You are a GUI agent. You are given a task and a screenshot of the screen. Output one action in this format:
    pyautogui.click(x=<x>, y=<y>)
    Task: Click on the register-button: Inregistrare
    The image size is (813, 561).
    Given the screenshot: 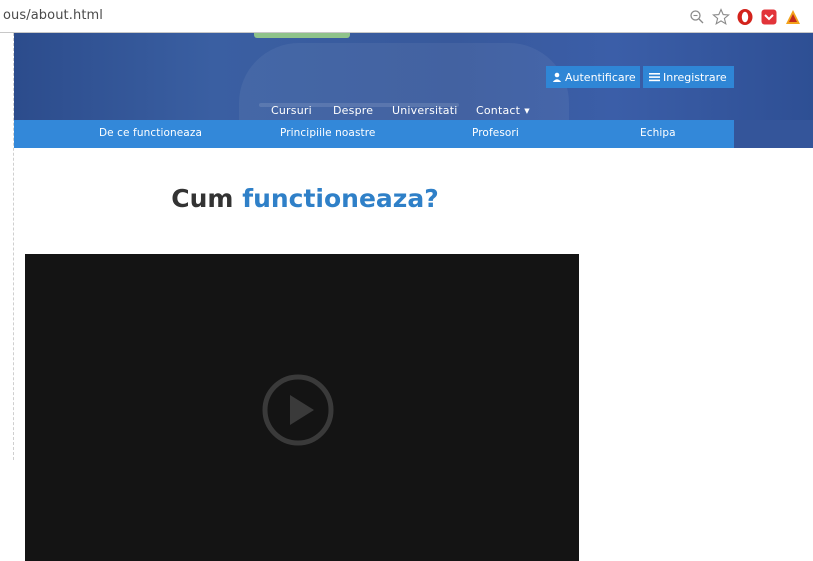 What is the action you would take?
    pyautogui.click(x=688, y=77)
    